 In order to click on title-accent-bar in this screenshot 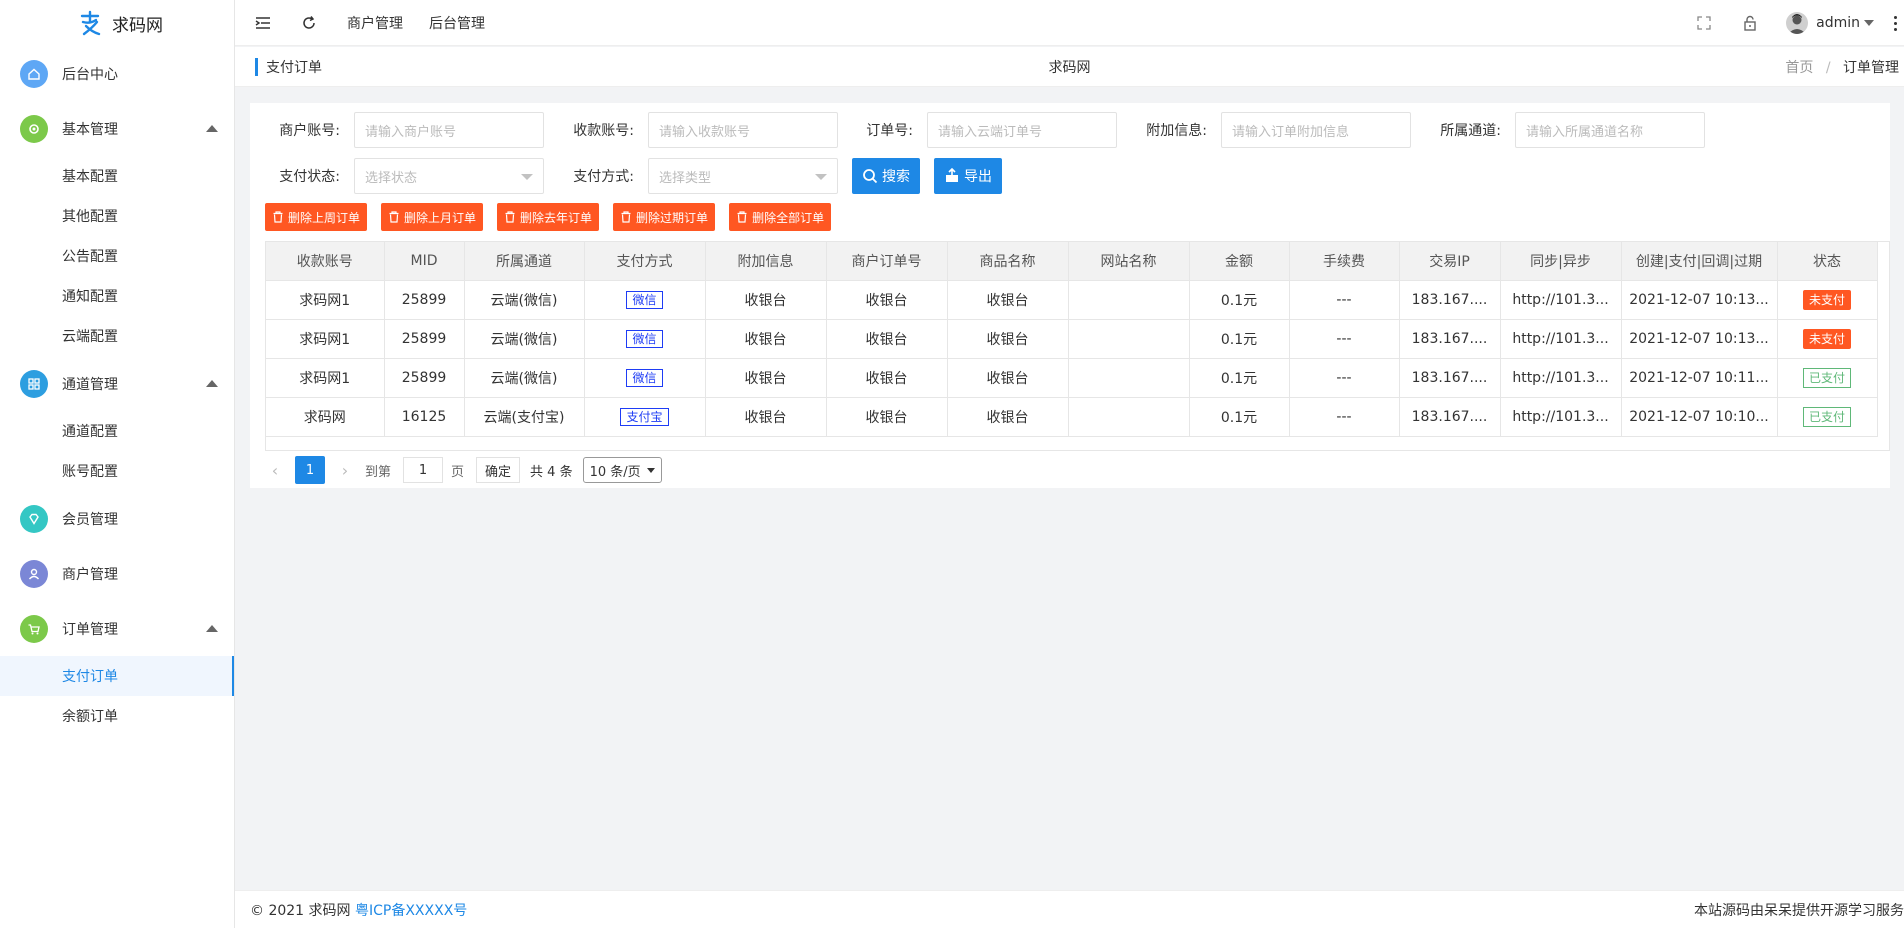, I will do `click(256, 66)`.